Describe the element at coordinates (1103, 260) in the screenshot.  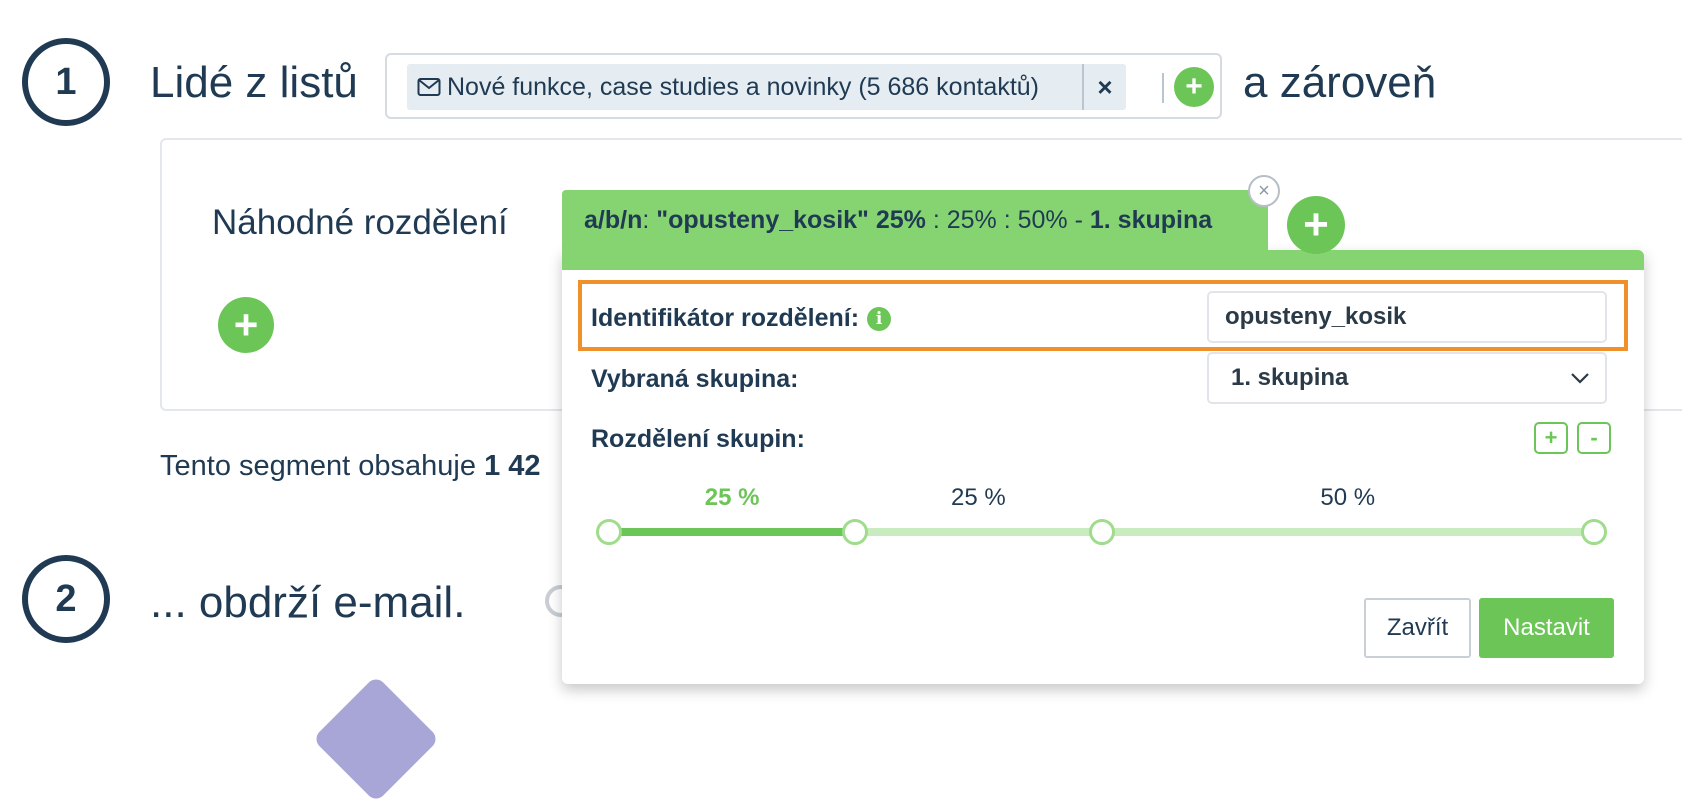
I see `panel-header-strip` at that location.